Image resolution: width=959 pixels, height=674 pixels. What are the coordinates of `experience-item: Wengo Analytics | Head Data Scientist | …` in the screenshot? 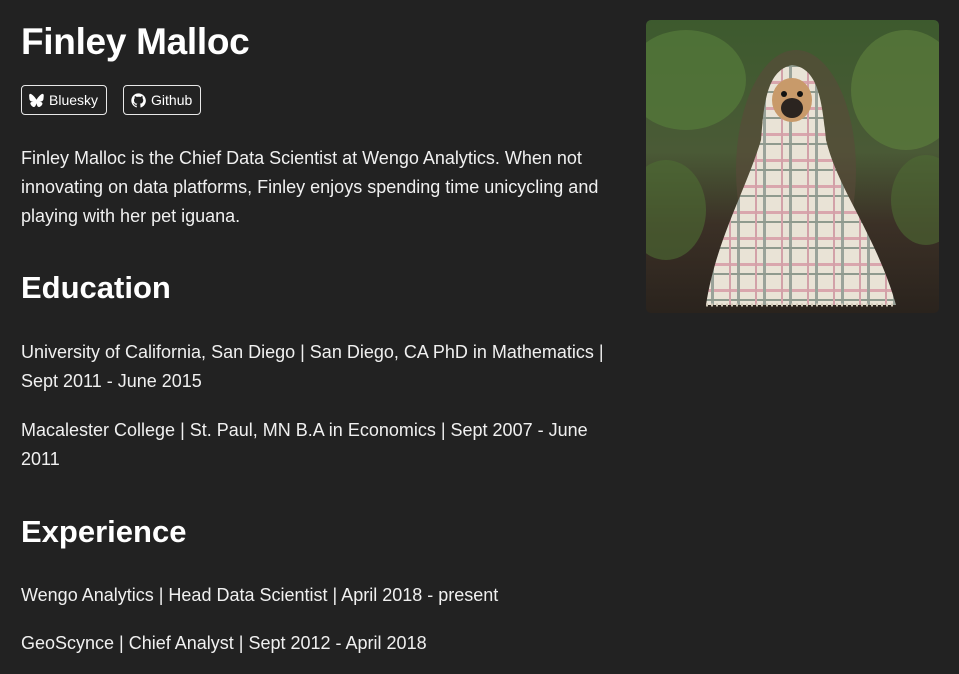 It's located at (260, 595).